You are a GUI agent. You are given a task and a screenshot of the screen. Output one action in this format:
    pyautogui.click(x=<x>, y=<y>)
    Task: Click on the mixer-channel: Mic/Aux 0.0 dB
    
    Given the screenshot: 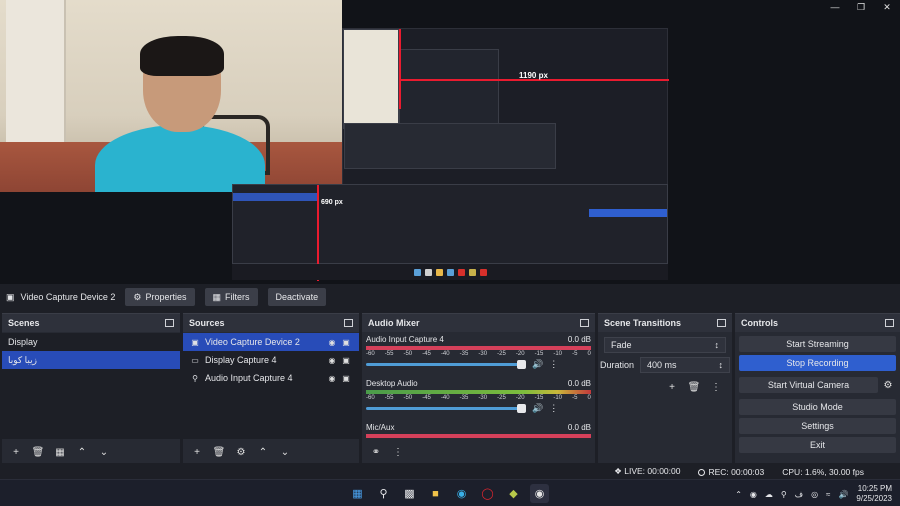 What is the action you would take?
    pyautogui.click(x=478, y=431)
    